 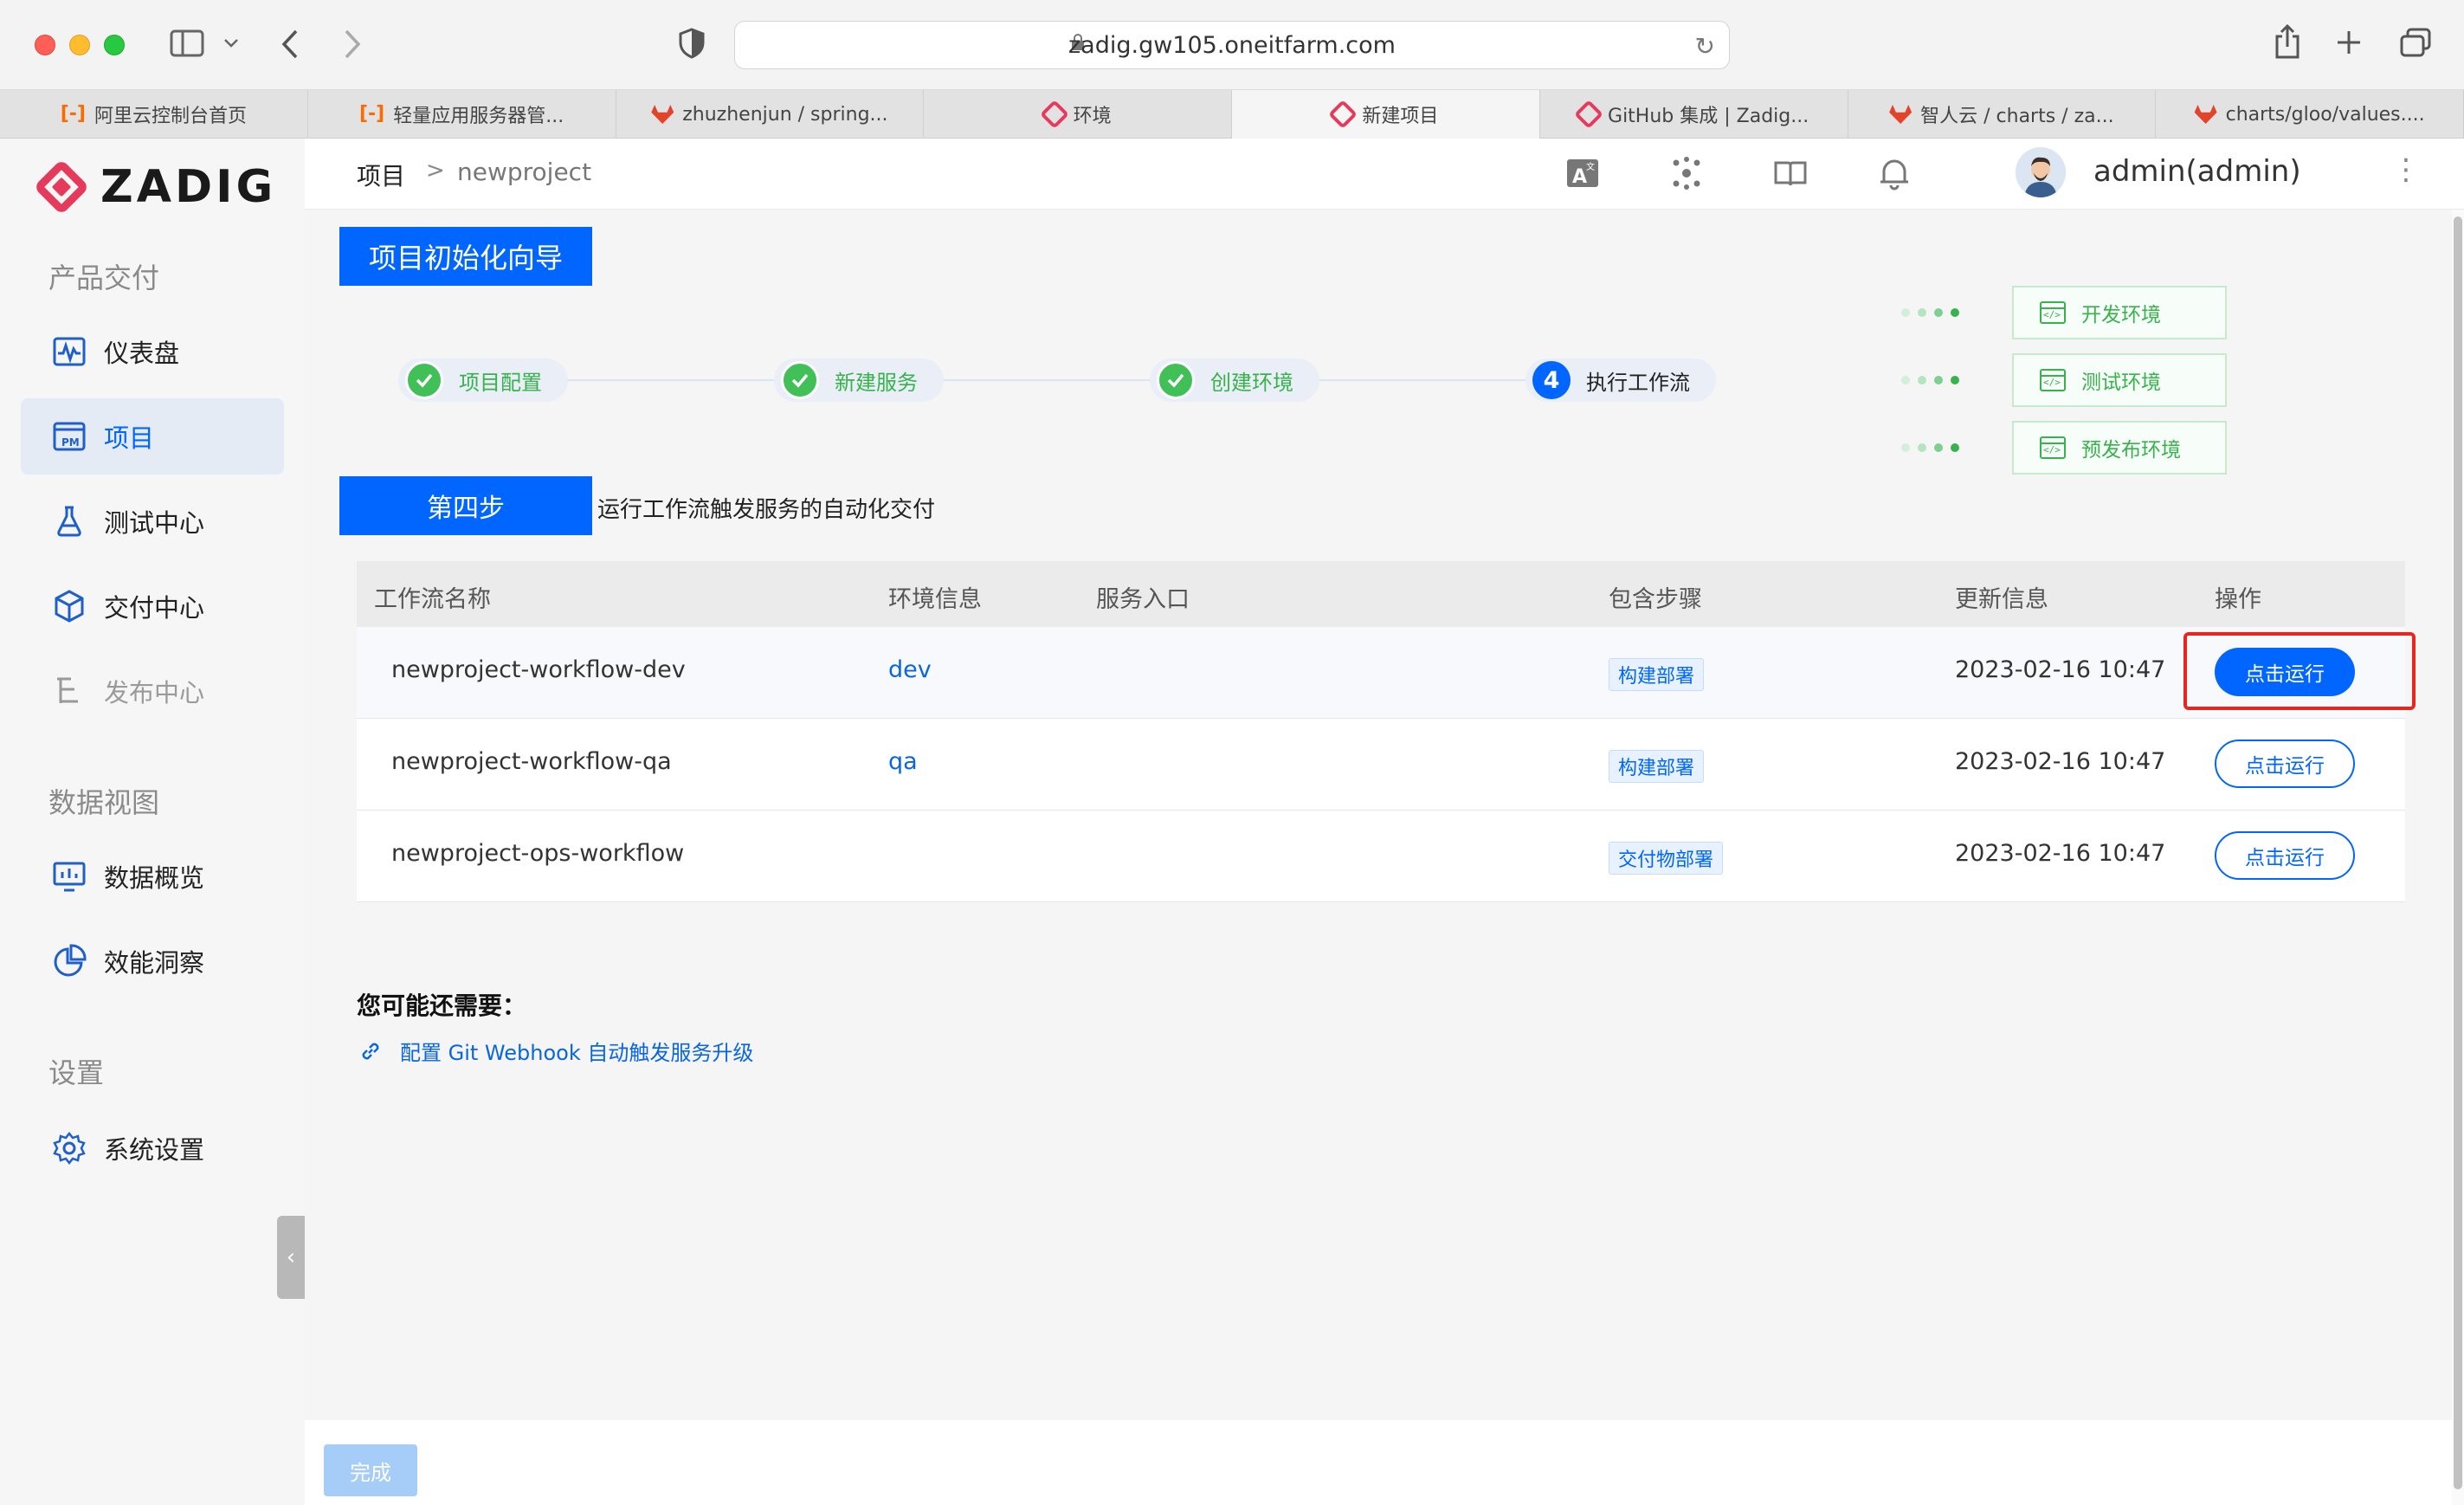 What do you see at coordinates (2349, 42) in the screenshot?
I see `new-tab-icon` at bounding box center [2349, 42].